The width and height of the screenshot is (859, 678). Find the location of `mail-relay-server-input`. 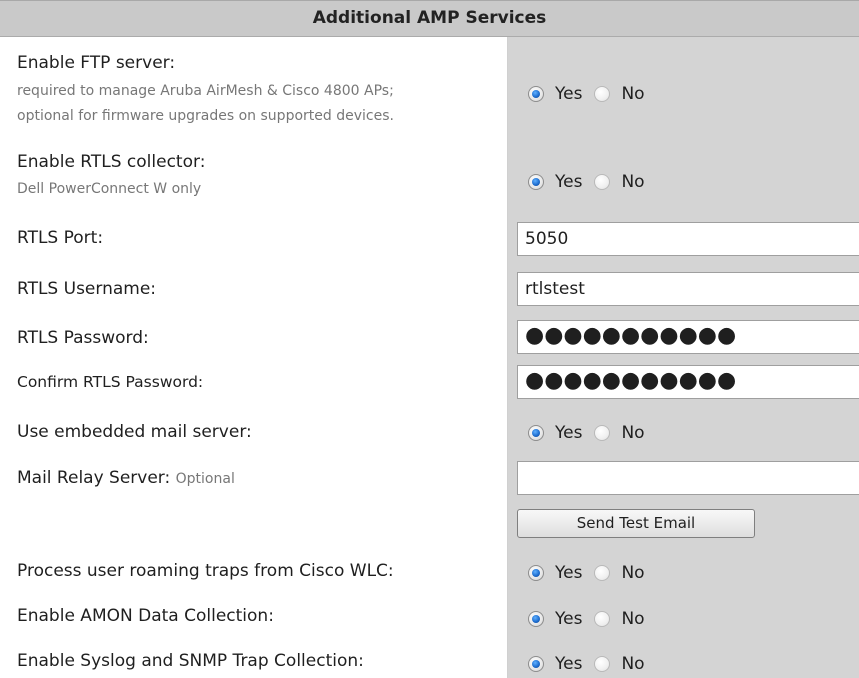

mail-relay-server-input is located at coordinates (688, 478).